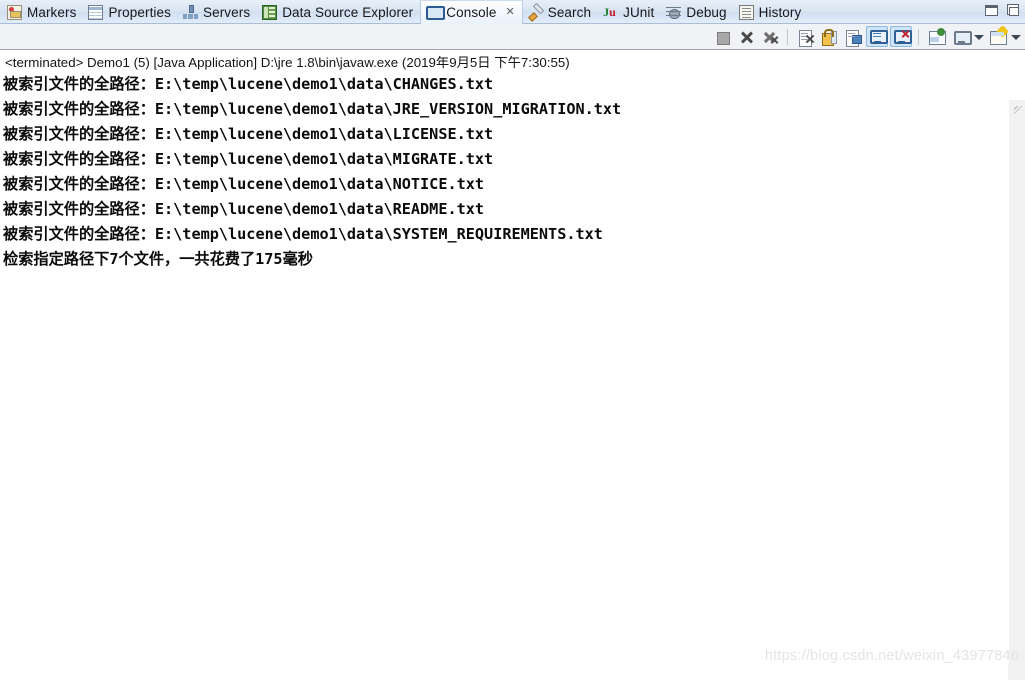 This screenshot has height=680, width=1025. Describe the element at coordinates (722, 36) in the screenshot. I see `terminate-button` at that location.